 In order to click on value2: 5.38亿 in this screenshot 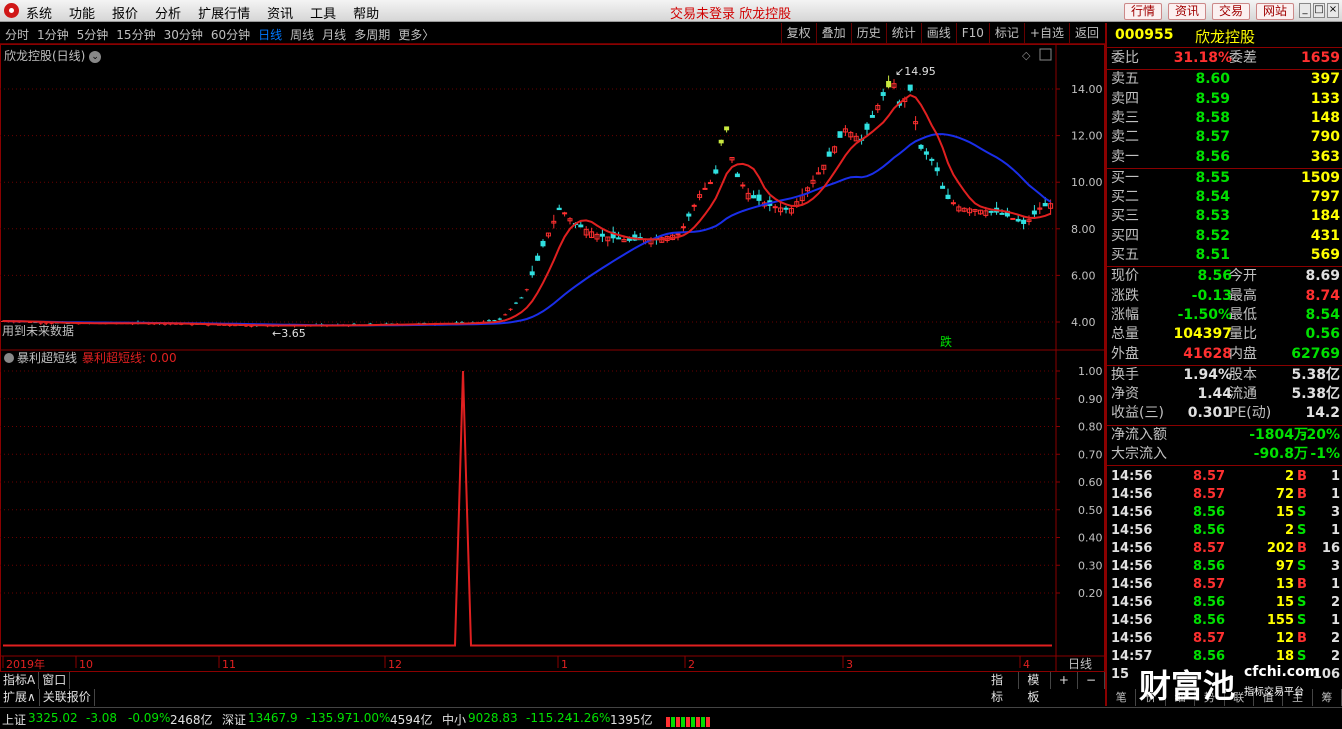, I will do `click(1315, 394)`.